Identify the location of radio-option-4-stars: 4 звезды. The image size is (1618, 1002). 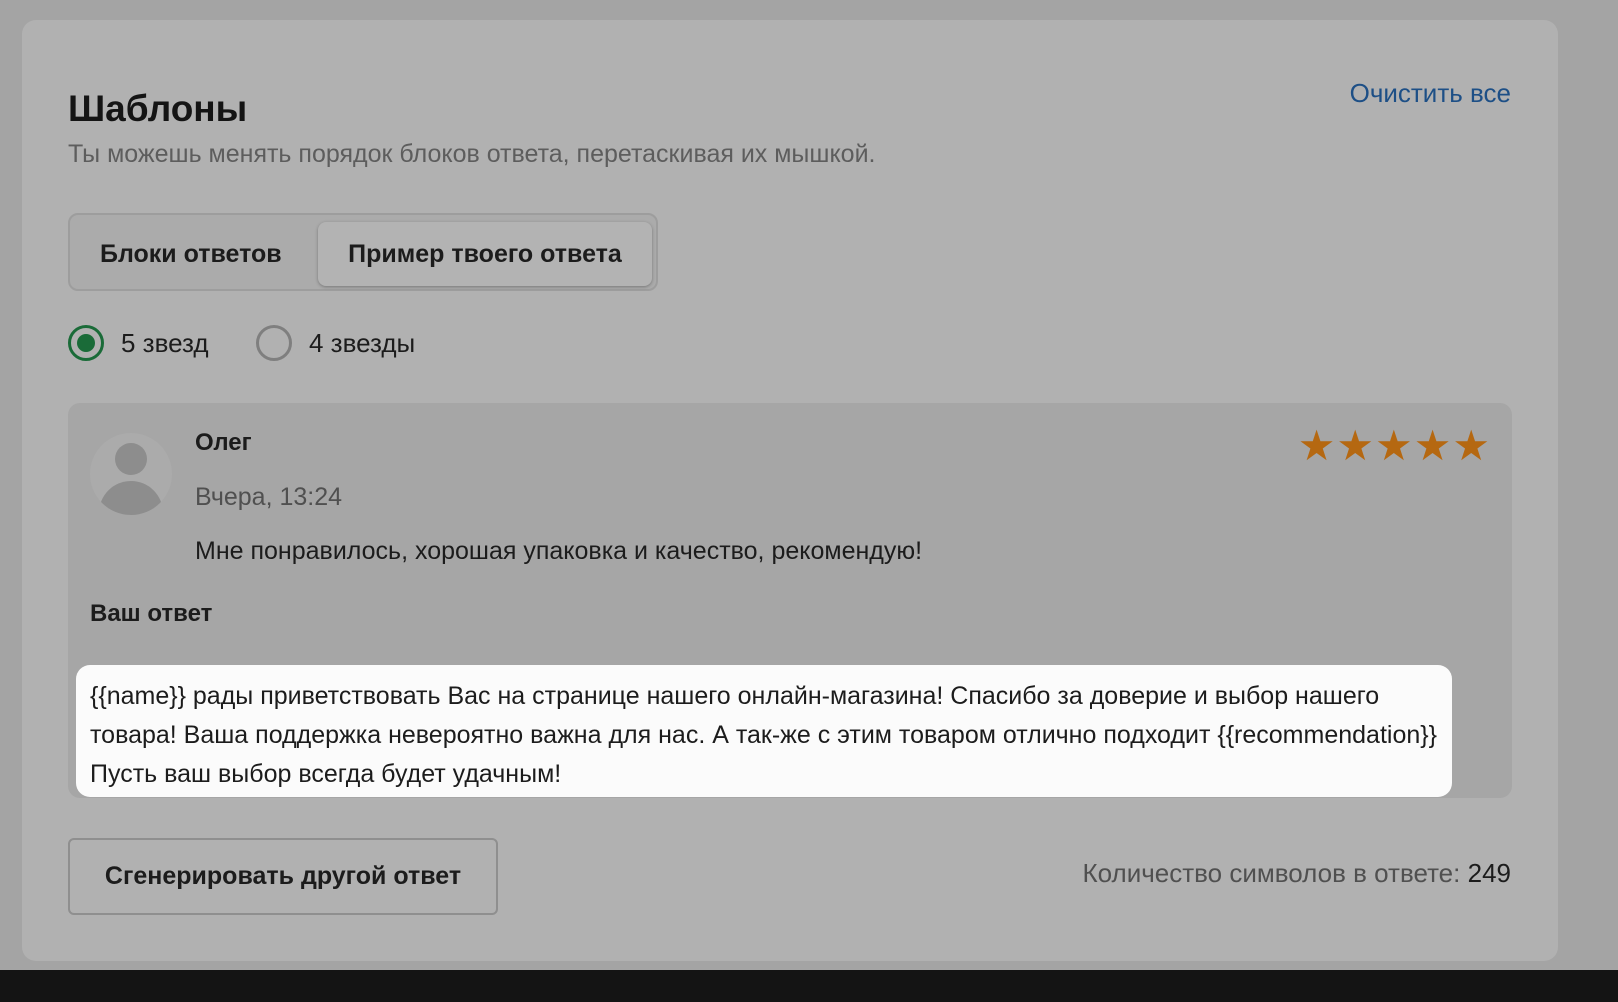
(335, 343).